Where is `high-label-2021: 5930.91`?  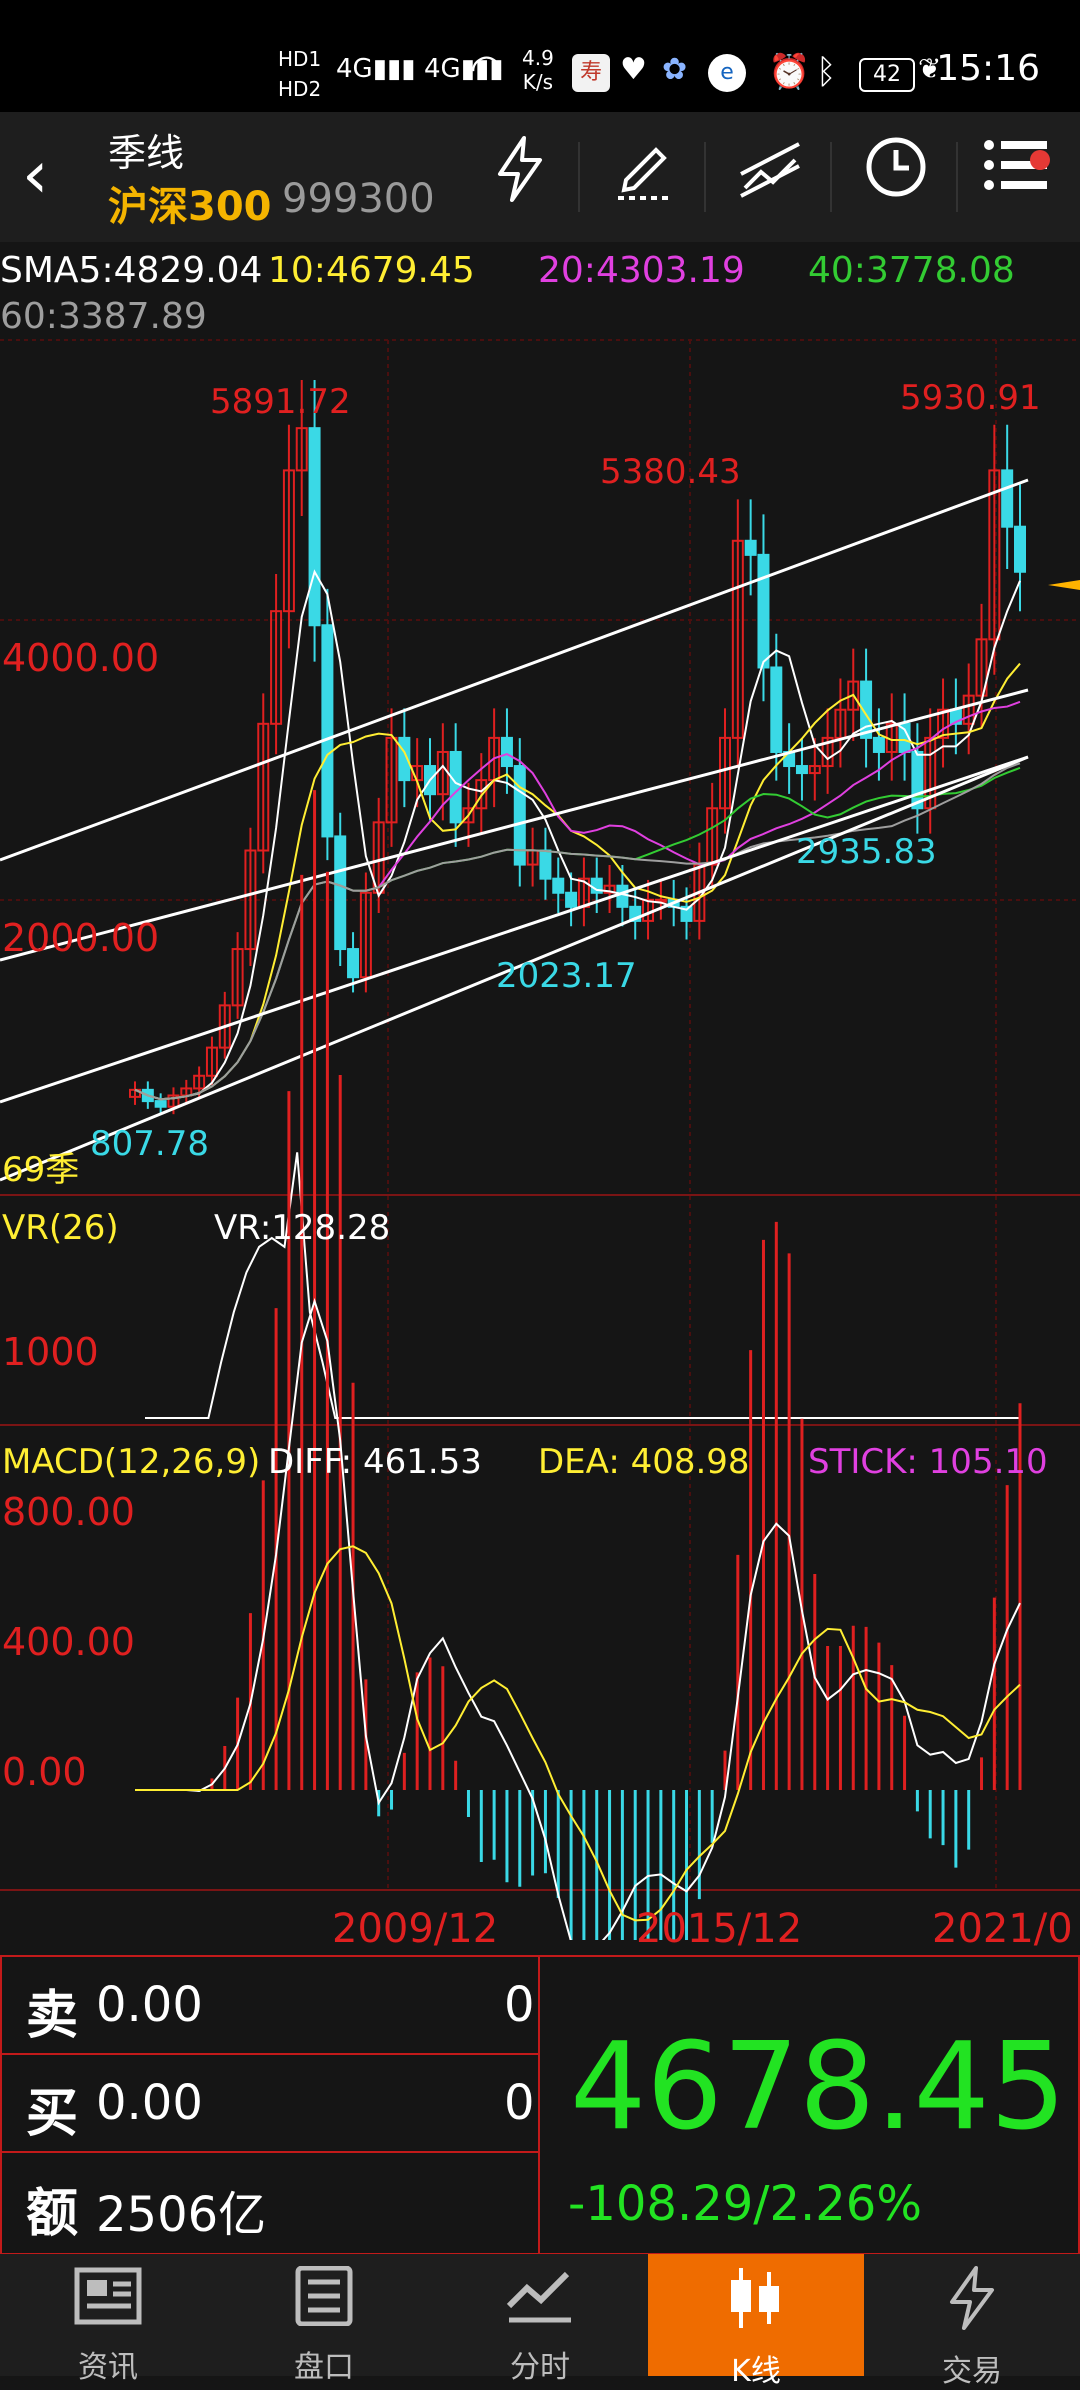 high-label-2021: 5930.91 is located at coordinates (970, 398).